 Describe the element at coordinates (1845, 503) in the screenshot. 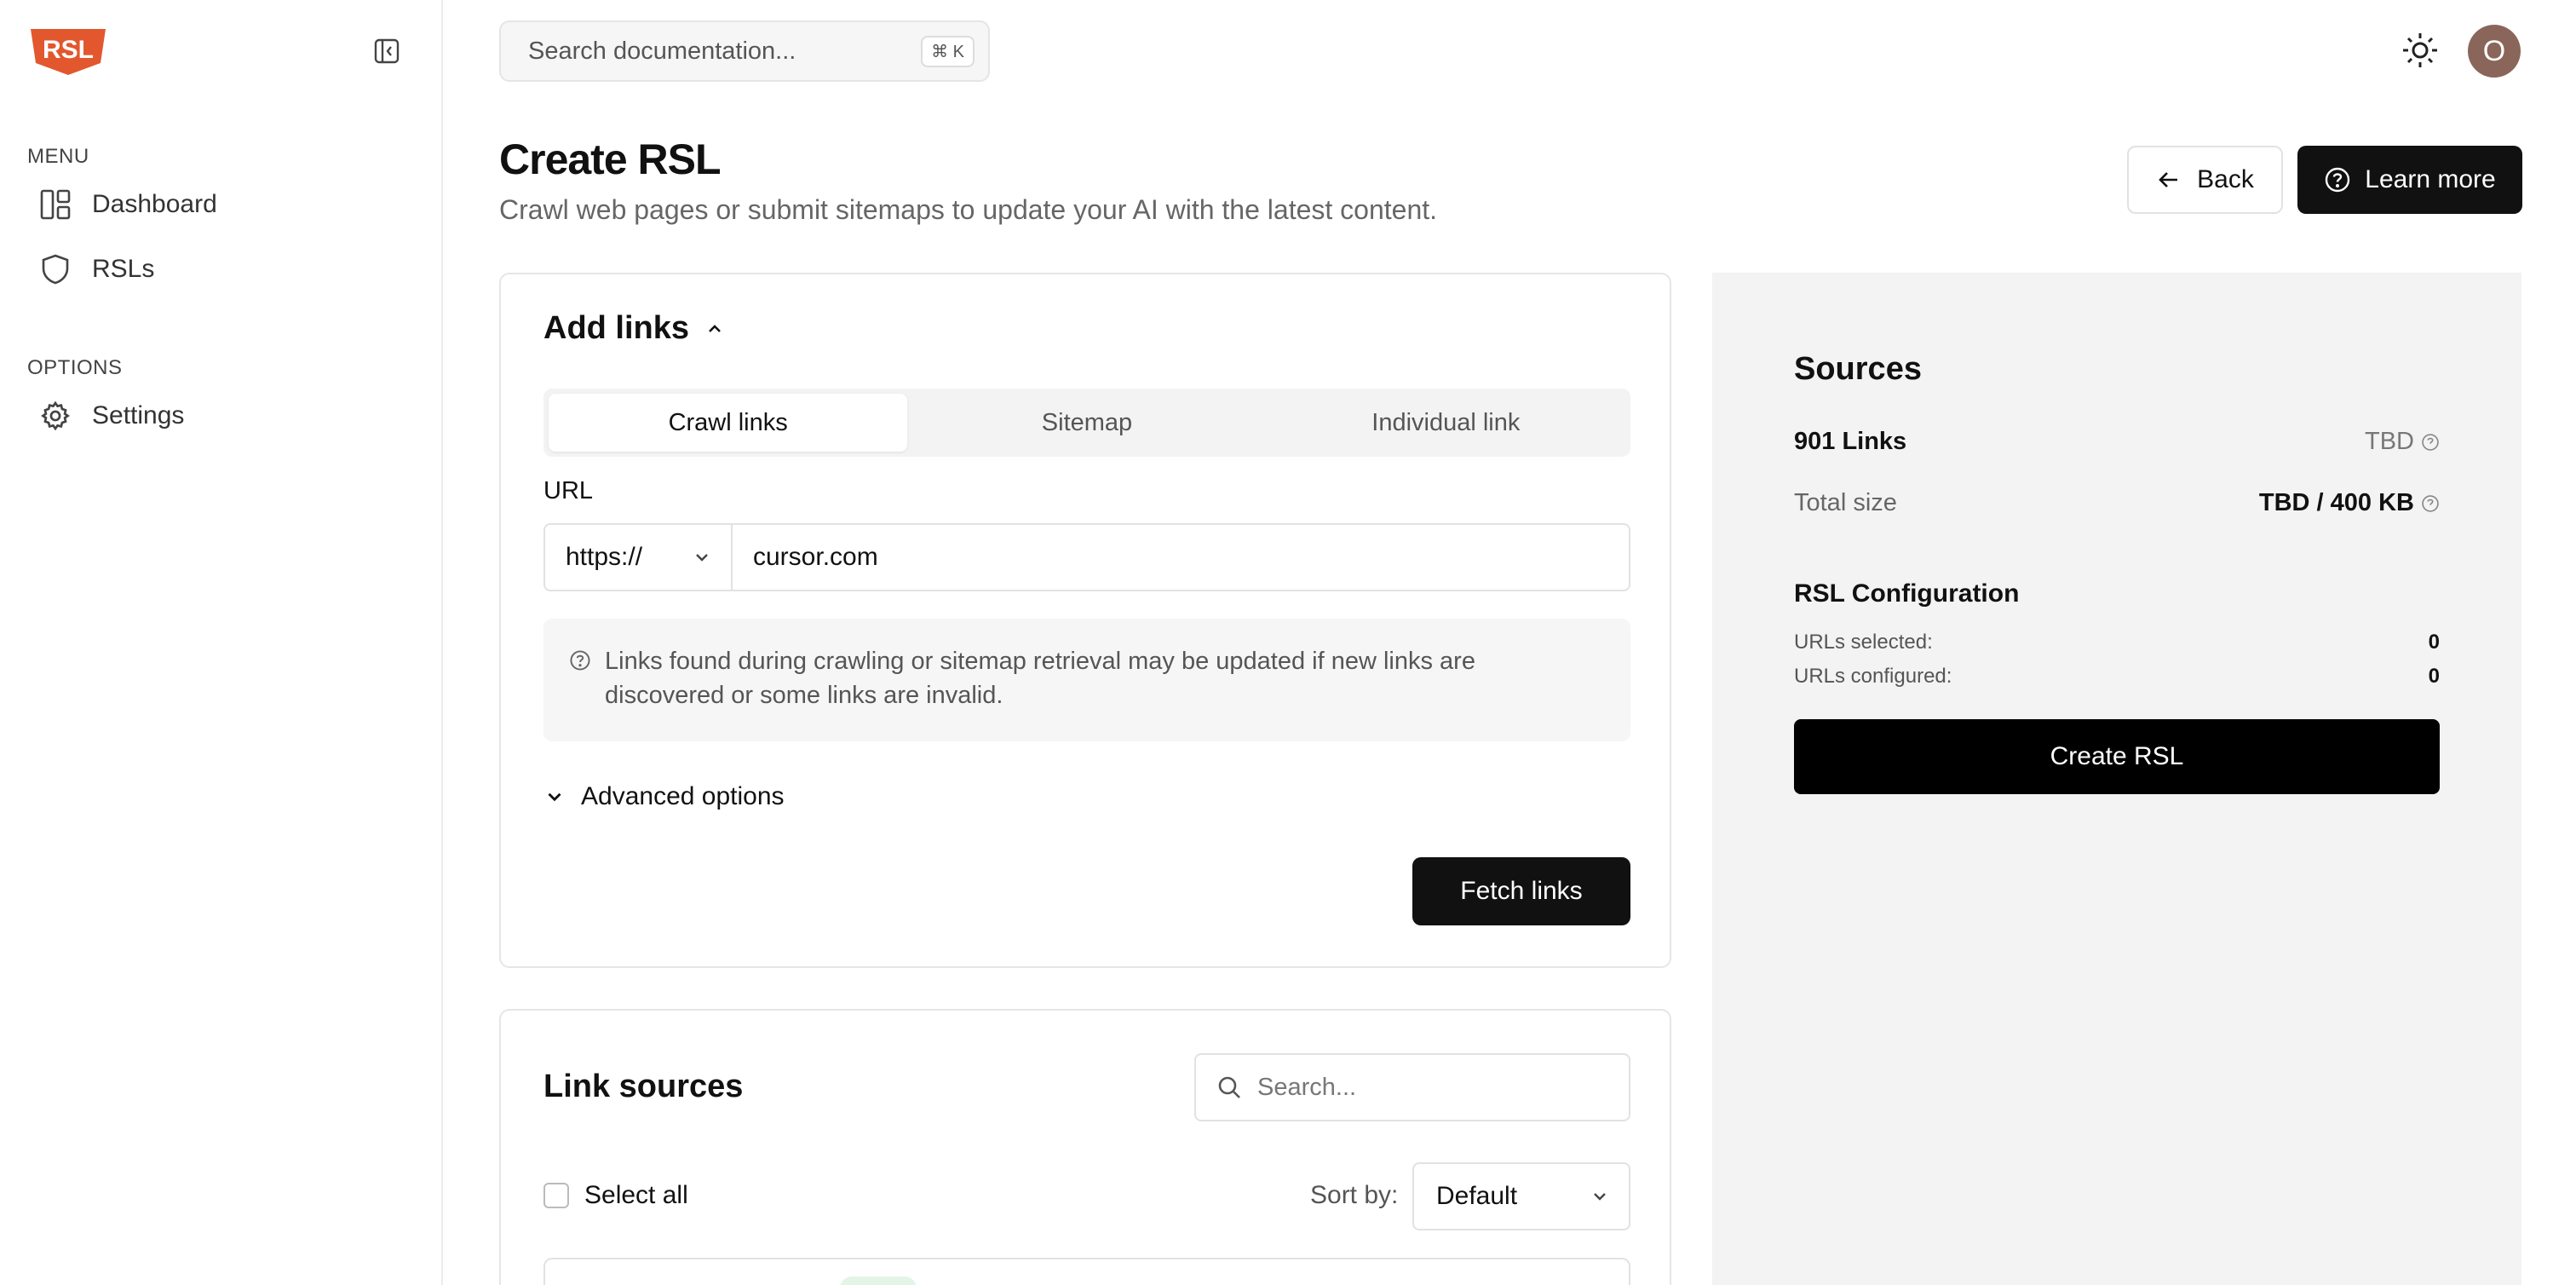

I see `total-size-label: Total size` at that location.